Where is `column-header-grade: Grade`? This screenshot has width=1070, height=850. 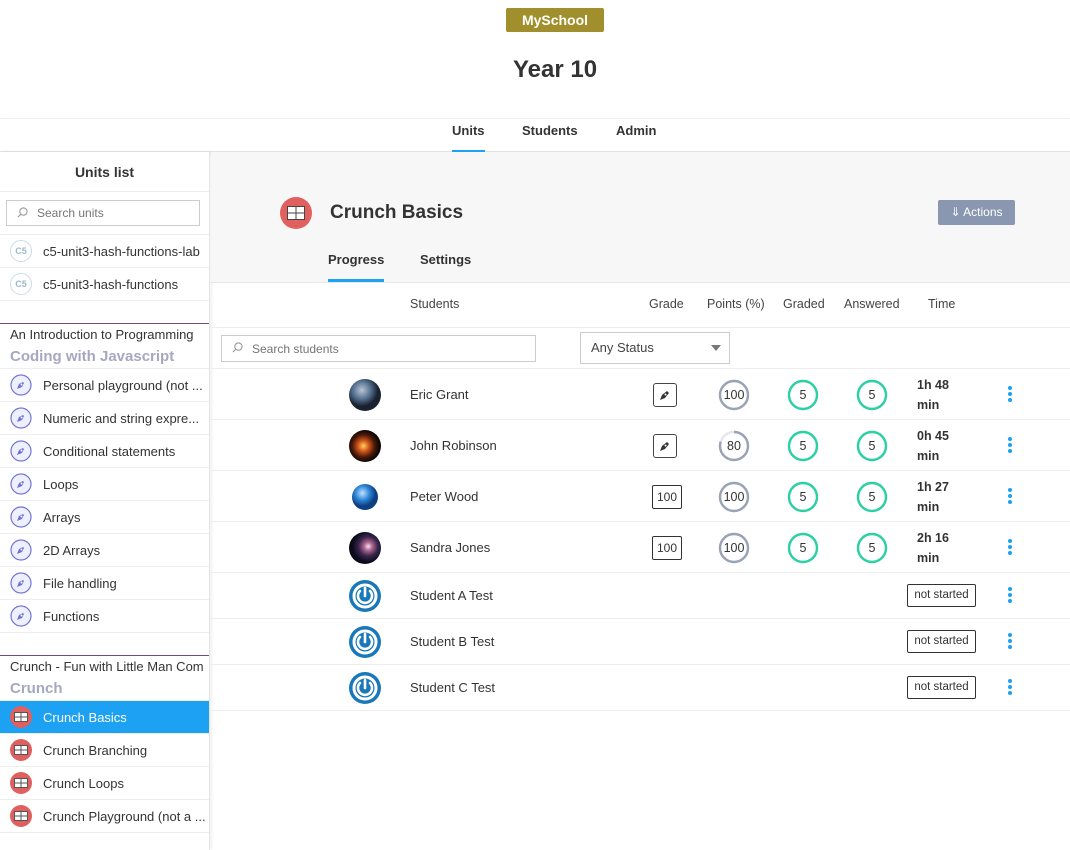
column-header-grade: Grade is located at coordinates (666, 304).